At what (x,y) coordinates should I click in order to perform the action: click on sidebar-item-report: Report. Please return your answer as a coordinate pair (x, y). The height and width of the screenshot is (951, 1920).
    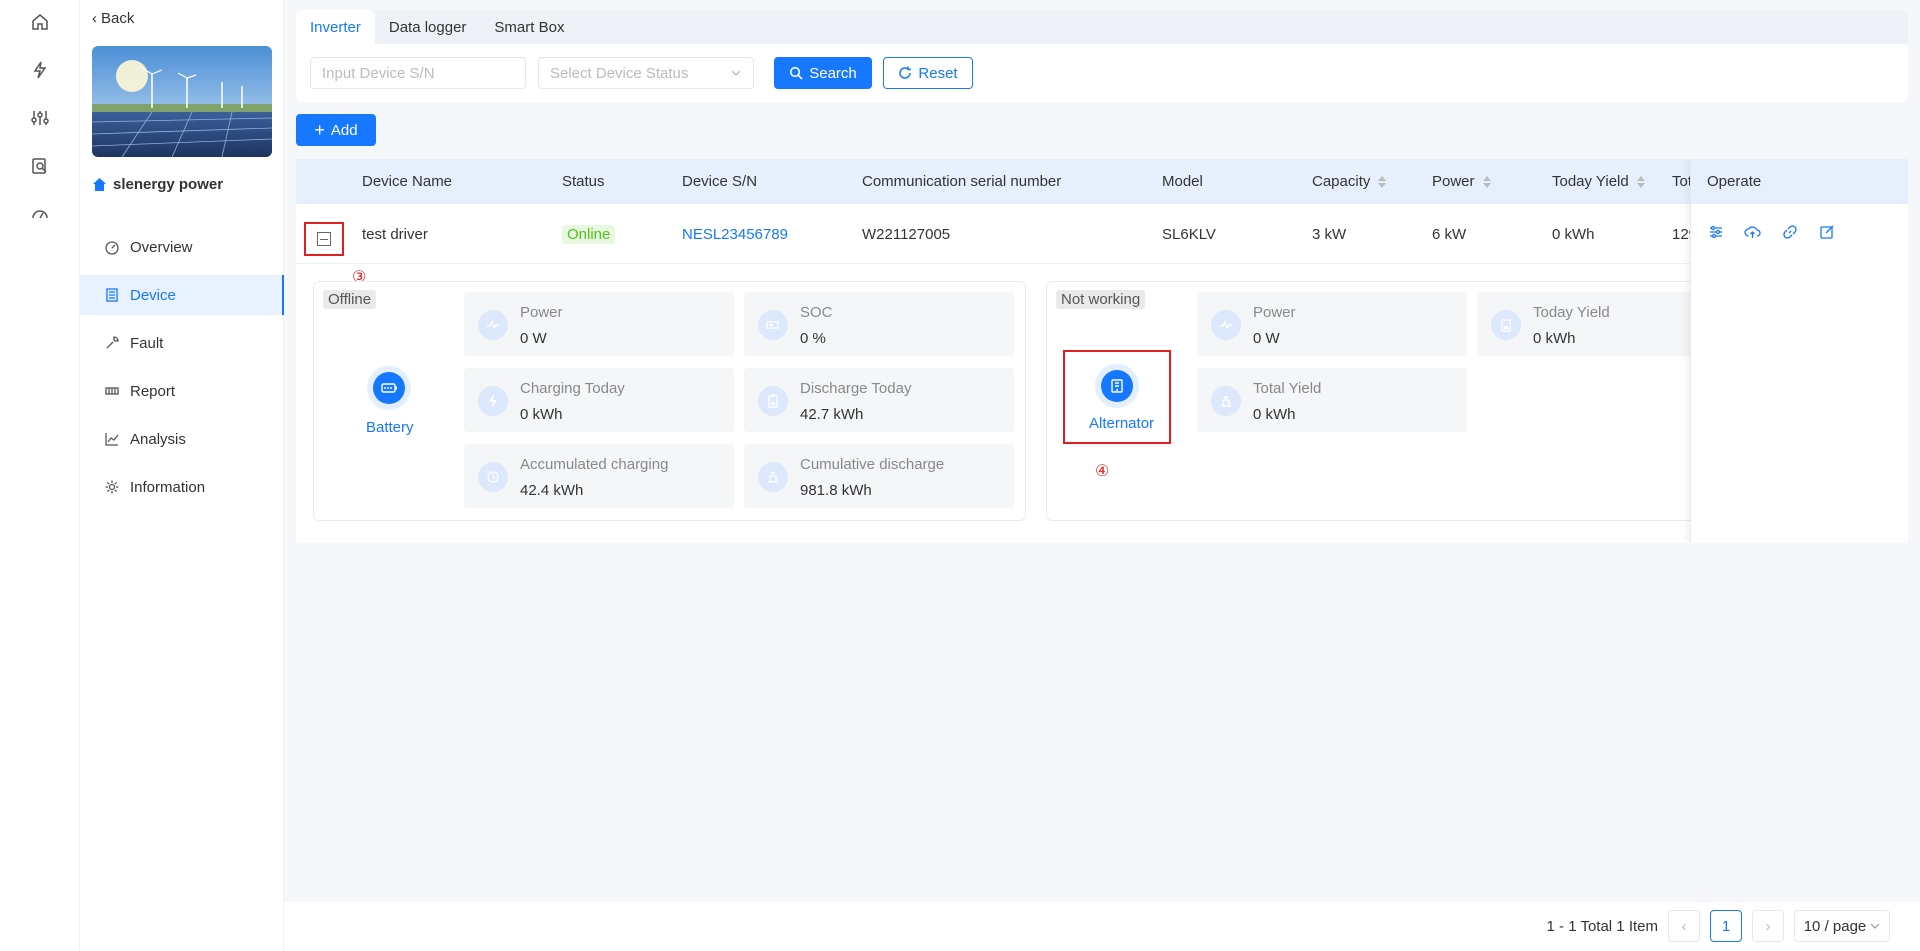
    Looking at the image, I should click on (182, 391).